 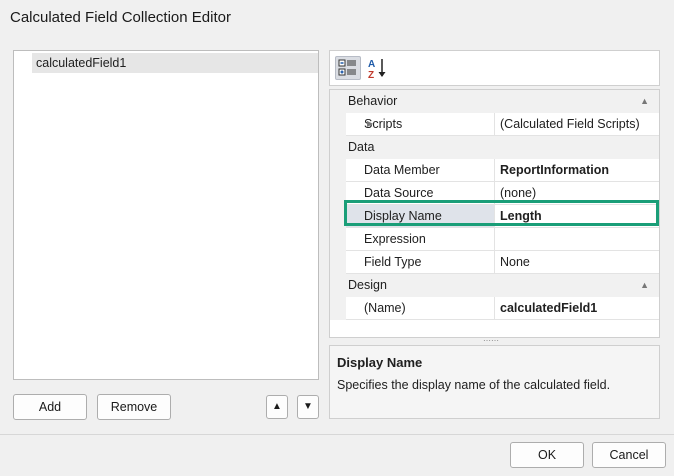 I want to click on property-row-field-type: Field Type None, so click(x=494, y=262).